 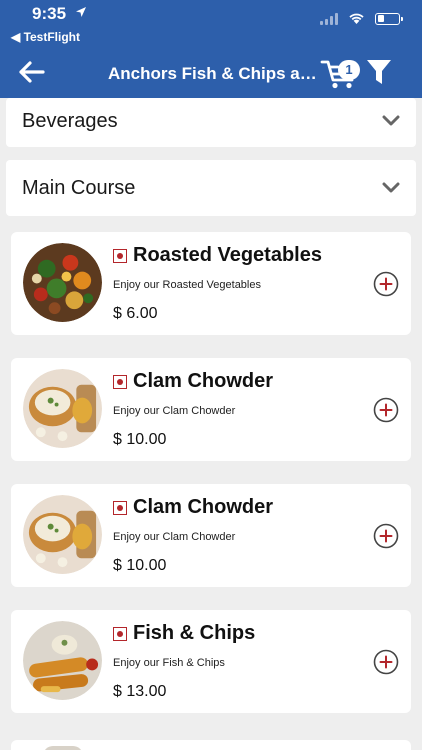 What do you see at coordinates (211, 122) in the screenshot?
I see `category-beverages: Beverages` at bounding box center [211, 122].